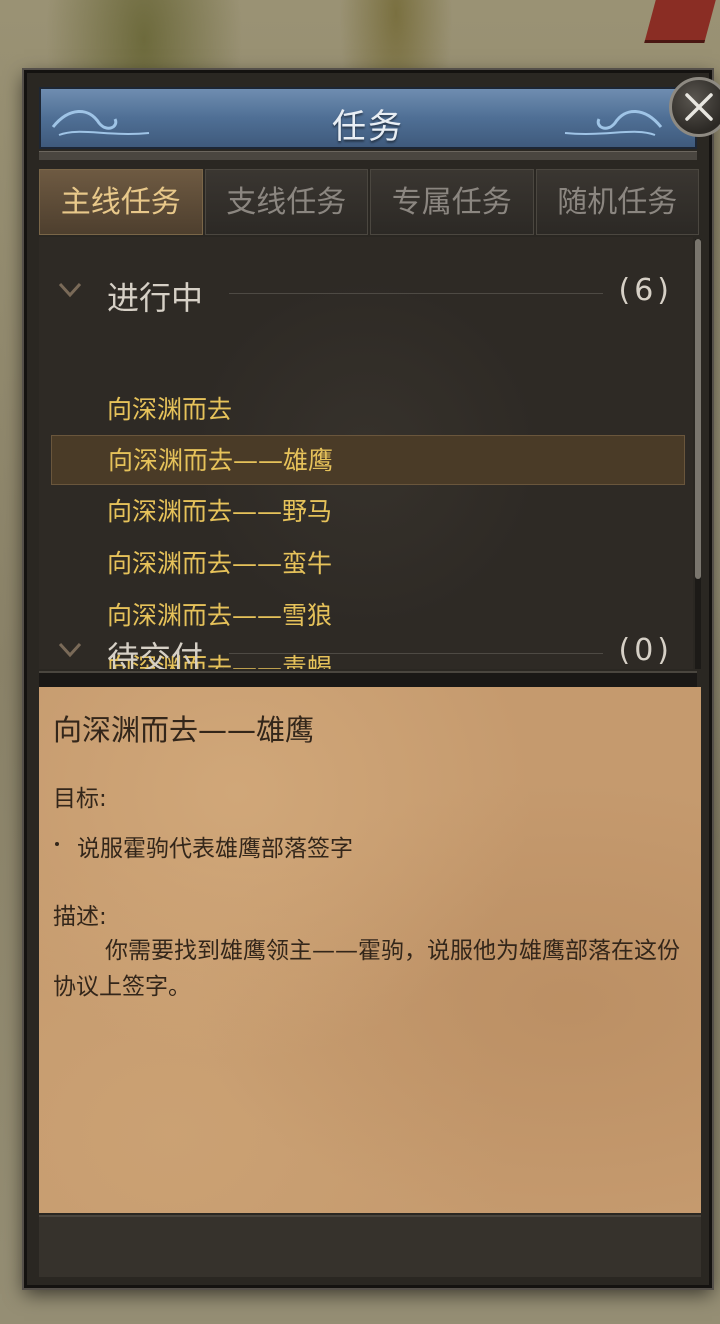 This screenshot has height=1324, width=720. What do you see at coordinates (645, 650) in the screenshot?
I see `section-count: (0)` at bounding box center [645, 650].